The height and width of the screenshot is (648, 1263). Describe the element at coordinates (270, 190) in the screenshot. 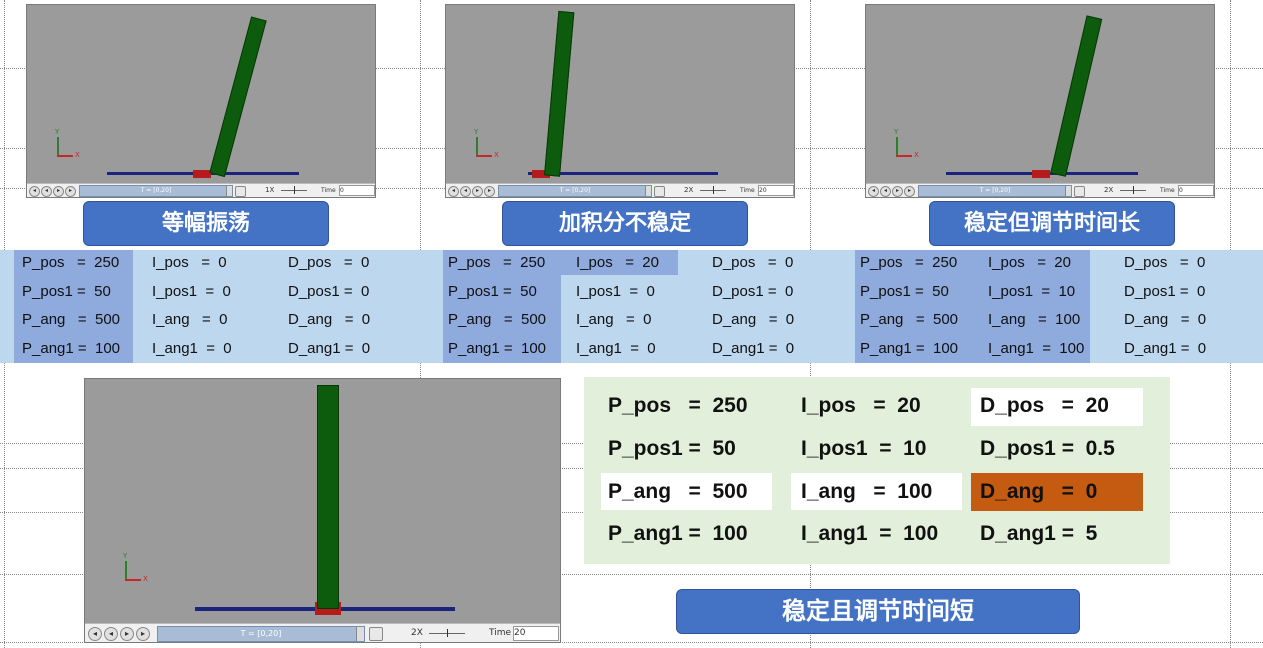

I see `speed-label: 1X` at that location.